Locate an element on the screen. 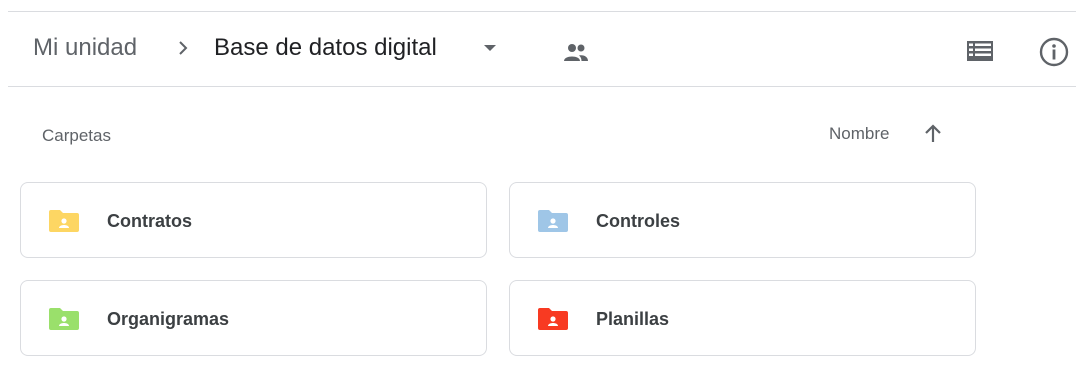 This screenshot has width=1084, height=365. folder-card: Organigramas is located at coordinates (253, 318).